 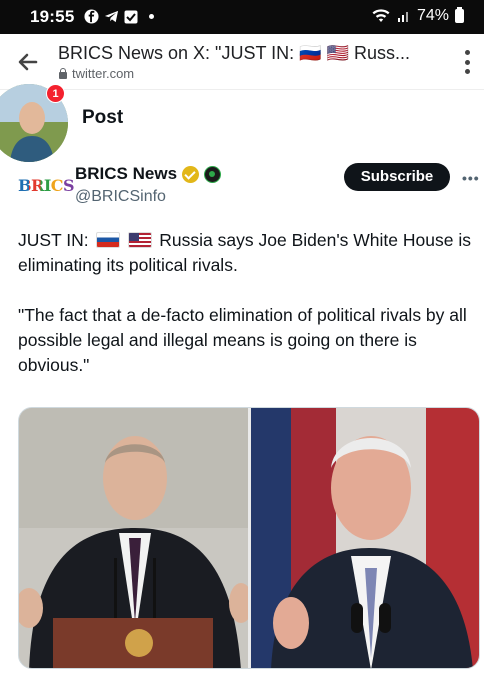 What do you see at coordinates (63, 73) in the screenshot?
I see `lock-icon` at bounding box center [63, 73].